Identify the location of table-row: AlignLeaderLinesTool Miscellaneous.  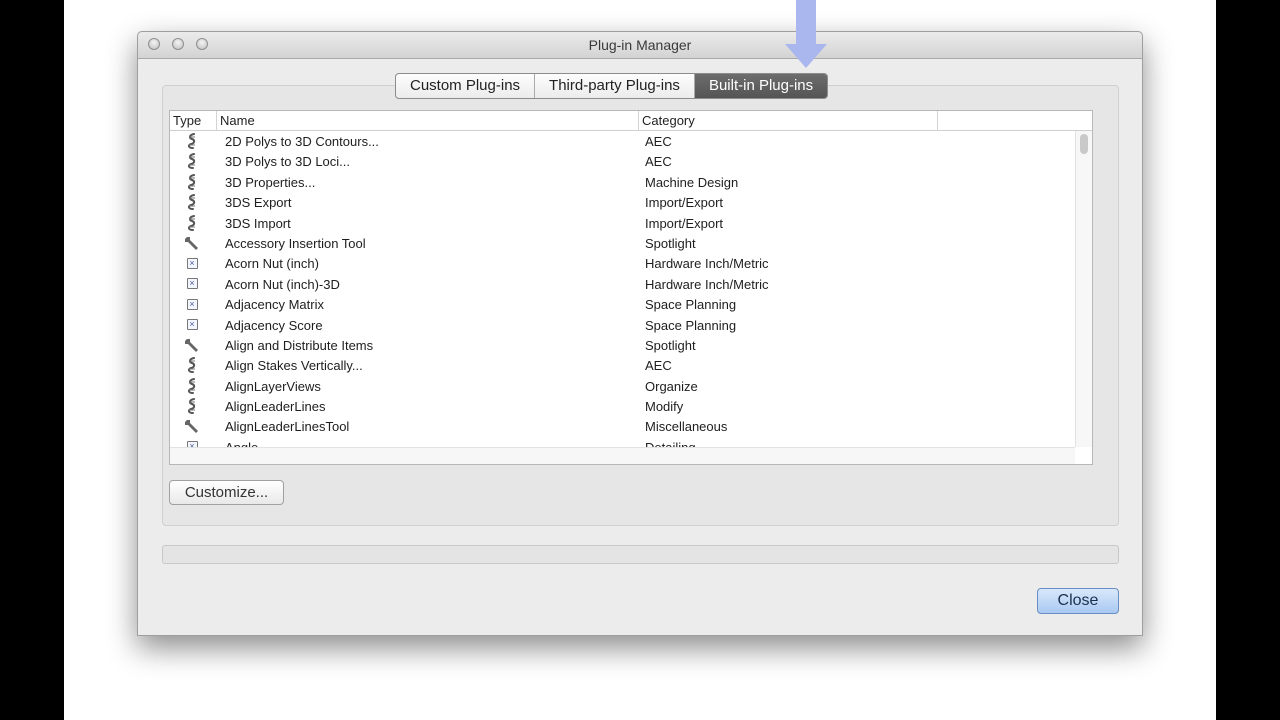
(622, 426).